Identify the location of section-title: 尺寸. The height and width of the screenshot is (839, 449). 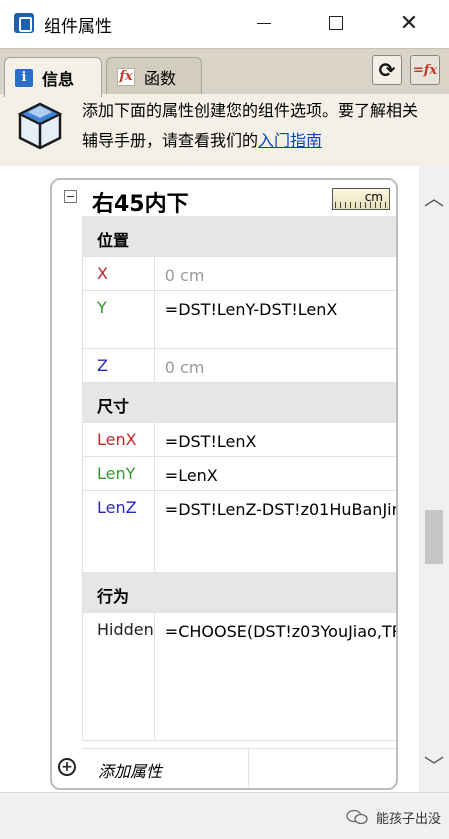
(239, 402).